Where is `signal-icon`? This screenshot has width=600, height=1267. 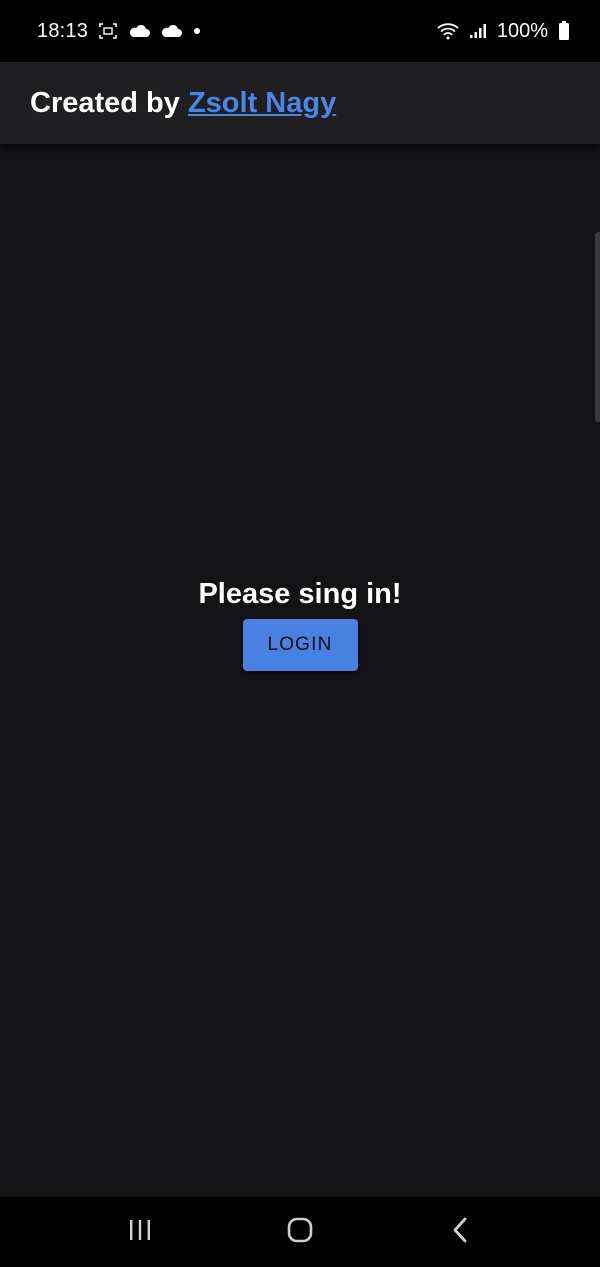 signal-icon is located at coordinates (478, 31).